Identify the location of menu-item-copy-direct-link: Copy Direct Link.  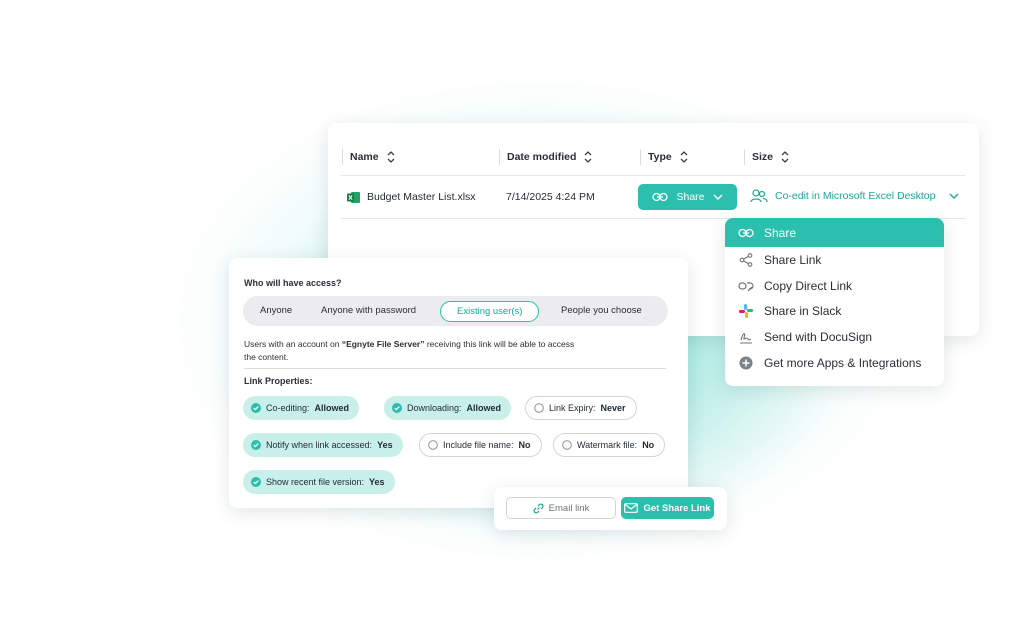
(834, 286).